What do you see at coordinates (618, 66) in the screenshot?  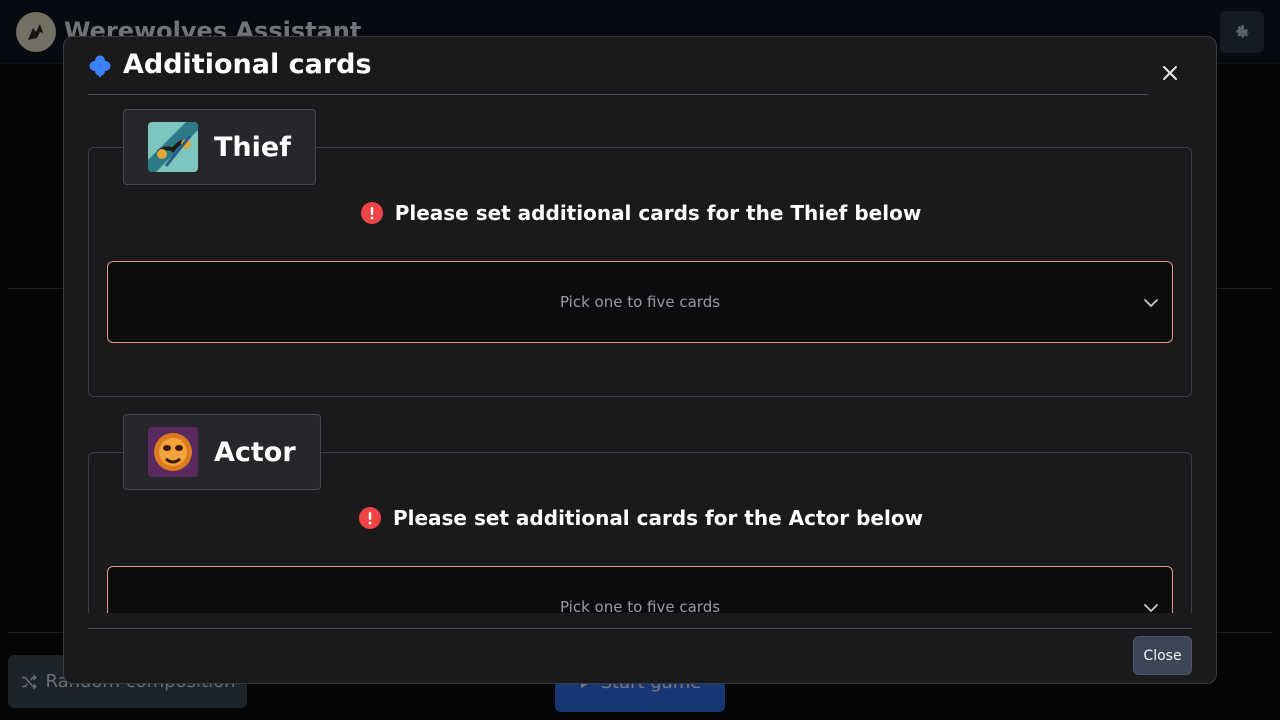 I see `modal-header: Additional cards` at bounding box center [618, 66].